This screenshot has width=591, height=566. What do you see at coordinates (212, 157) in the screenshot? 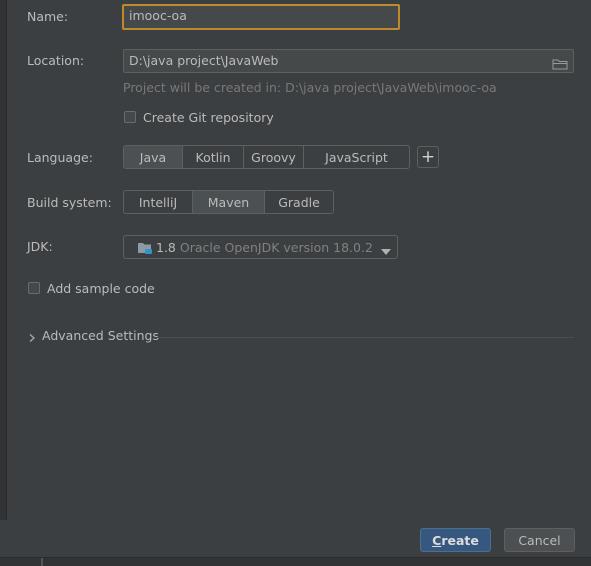
I see `language-option-kotlin: Kotlin` at bounding box center [212, 157].